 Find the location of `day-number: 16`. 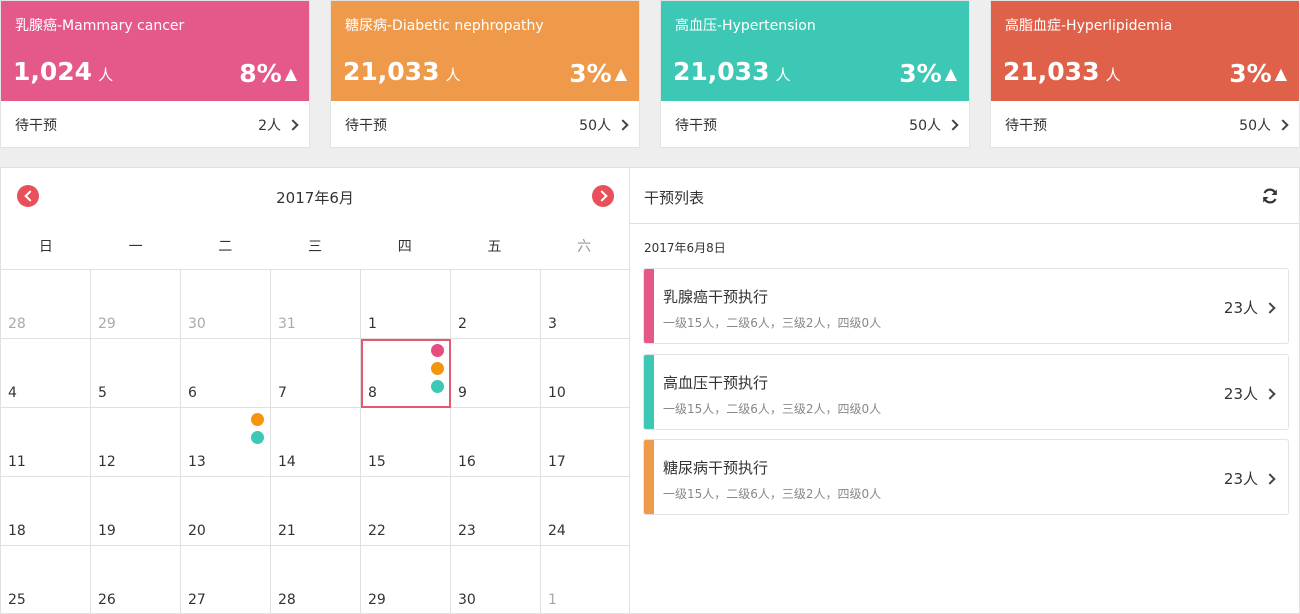

day-number: 16 is located at coordinates (467, 462).